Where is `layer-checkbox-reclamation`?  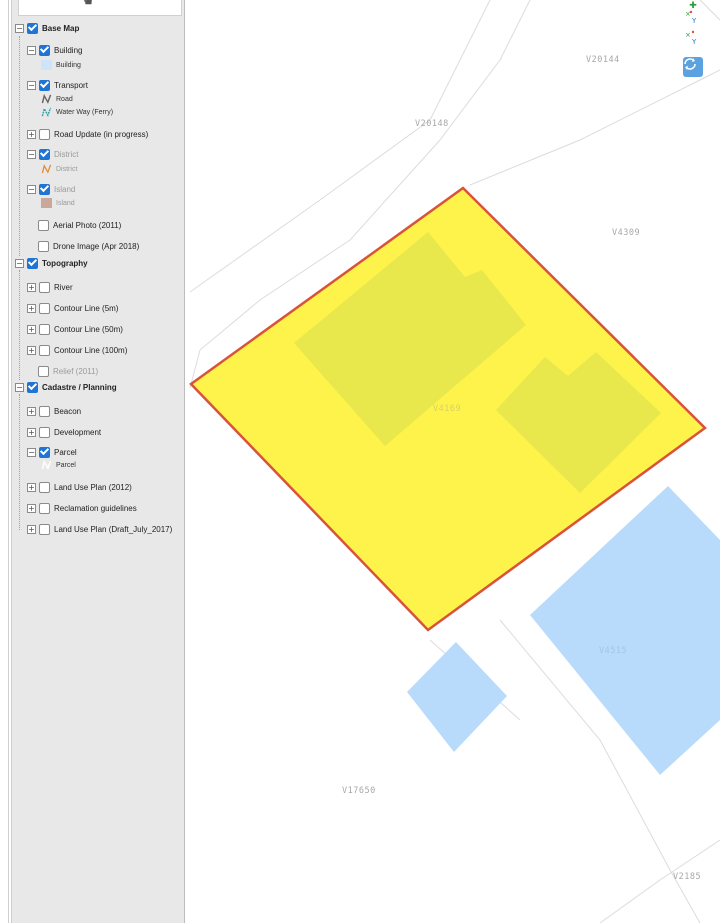
layer-checkbox-reclamation is located at coordinates (44, 508).